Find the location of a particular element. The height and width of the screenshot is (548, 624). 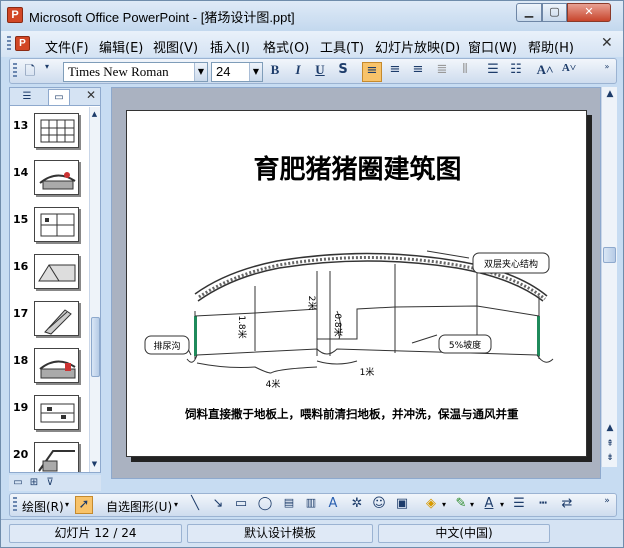

menu-grip-icon is located at coordinates (9, 44).